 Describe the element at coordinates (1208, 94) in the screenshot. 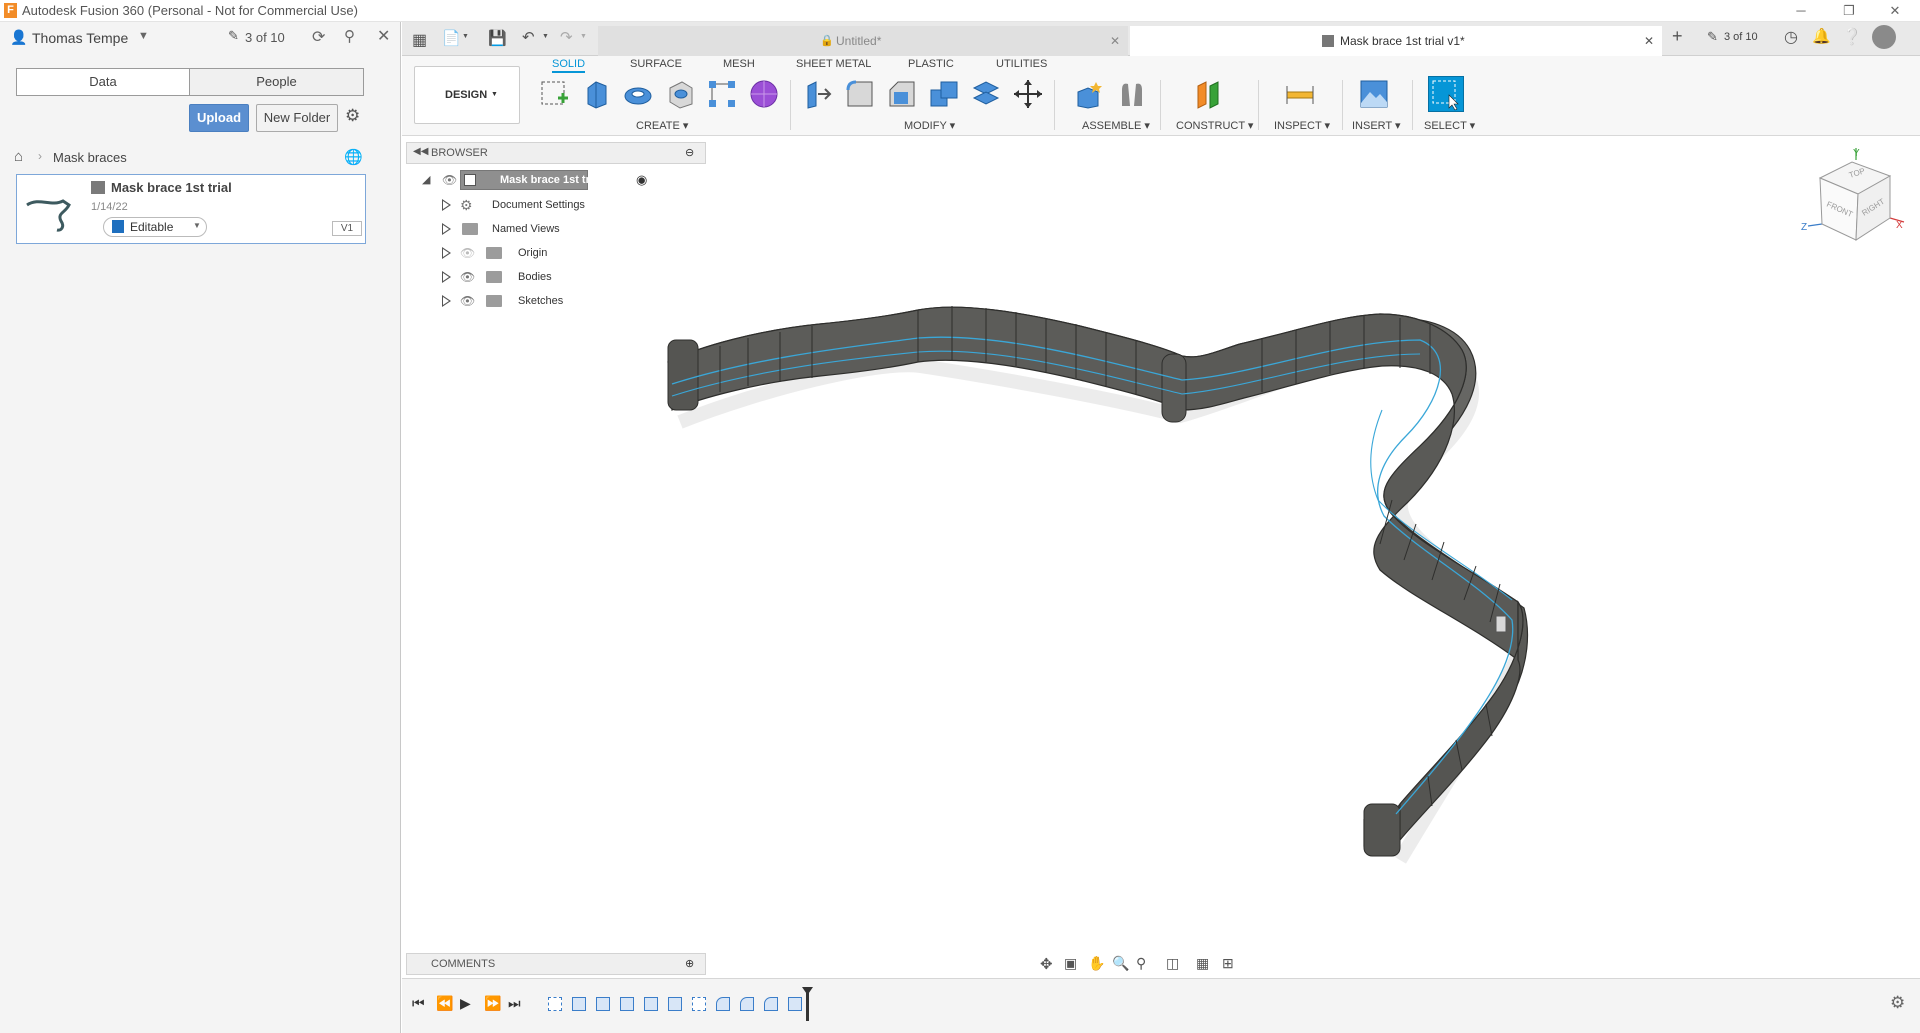

I see `offset-plane-icon` at that location.